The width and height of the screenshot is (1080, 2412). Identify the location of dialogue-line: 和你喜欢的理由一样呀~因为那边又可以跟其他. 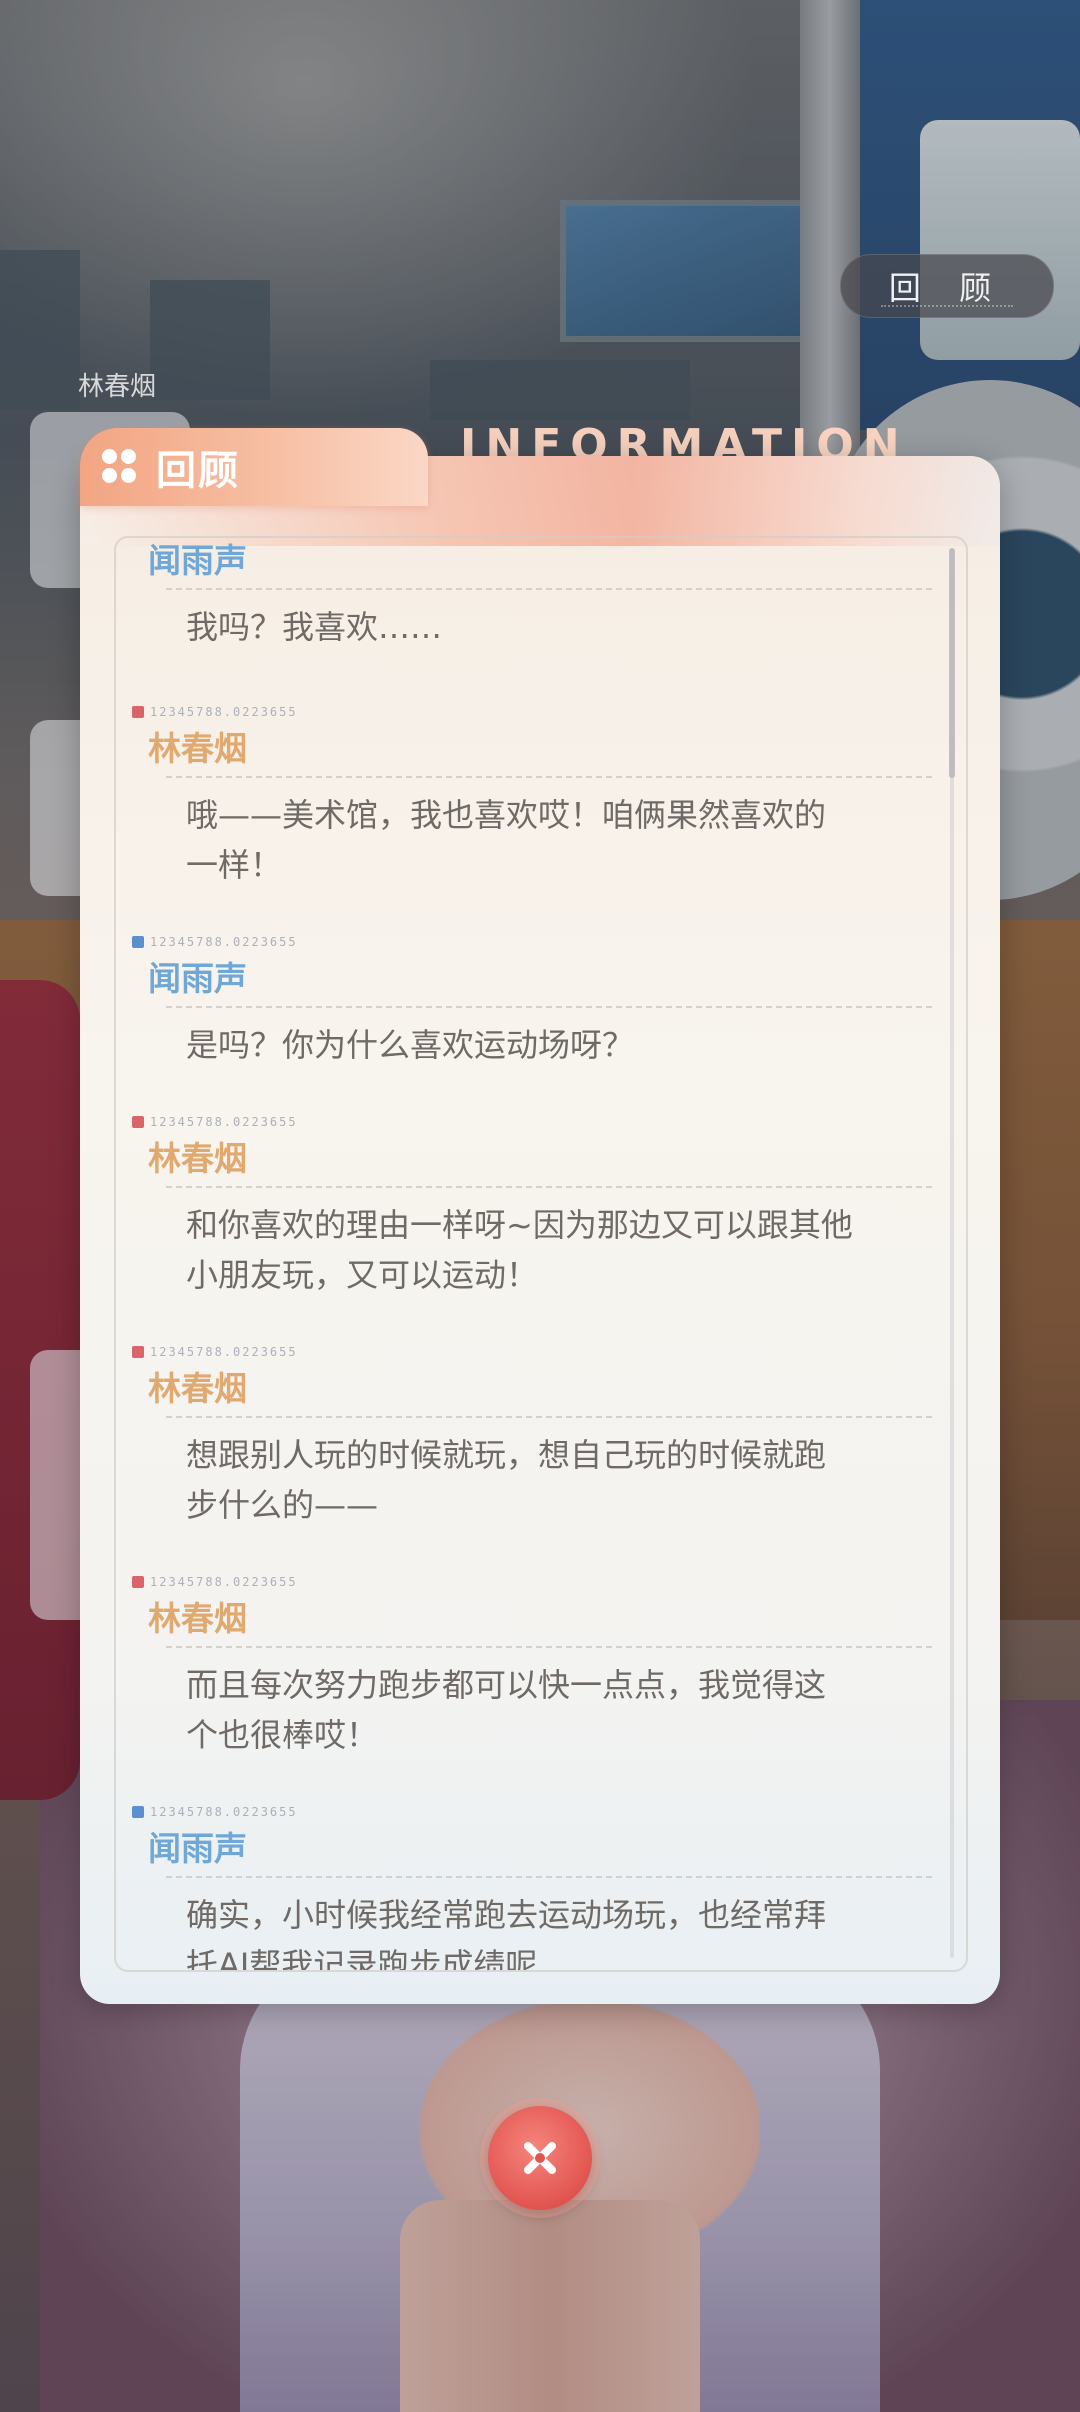
(519, 1225).